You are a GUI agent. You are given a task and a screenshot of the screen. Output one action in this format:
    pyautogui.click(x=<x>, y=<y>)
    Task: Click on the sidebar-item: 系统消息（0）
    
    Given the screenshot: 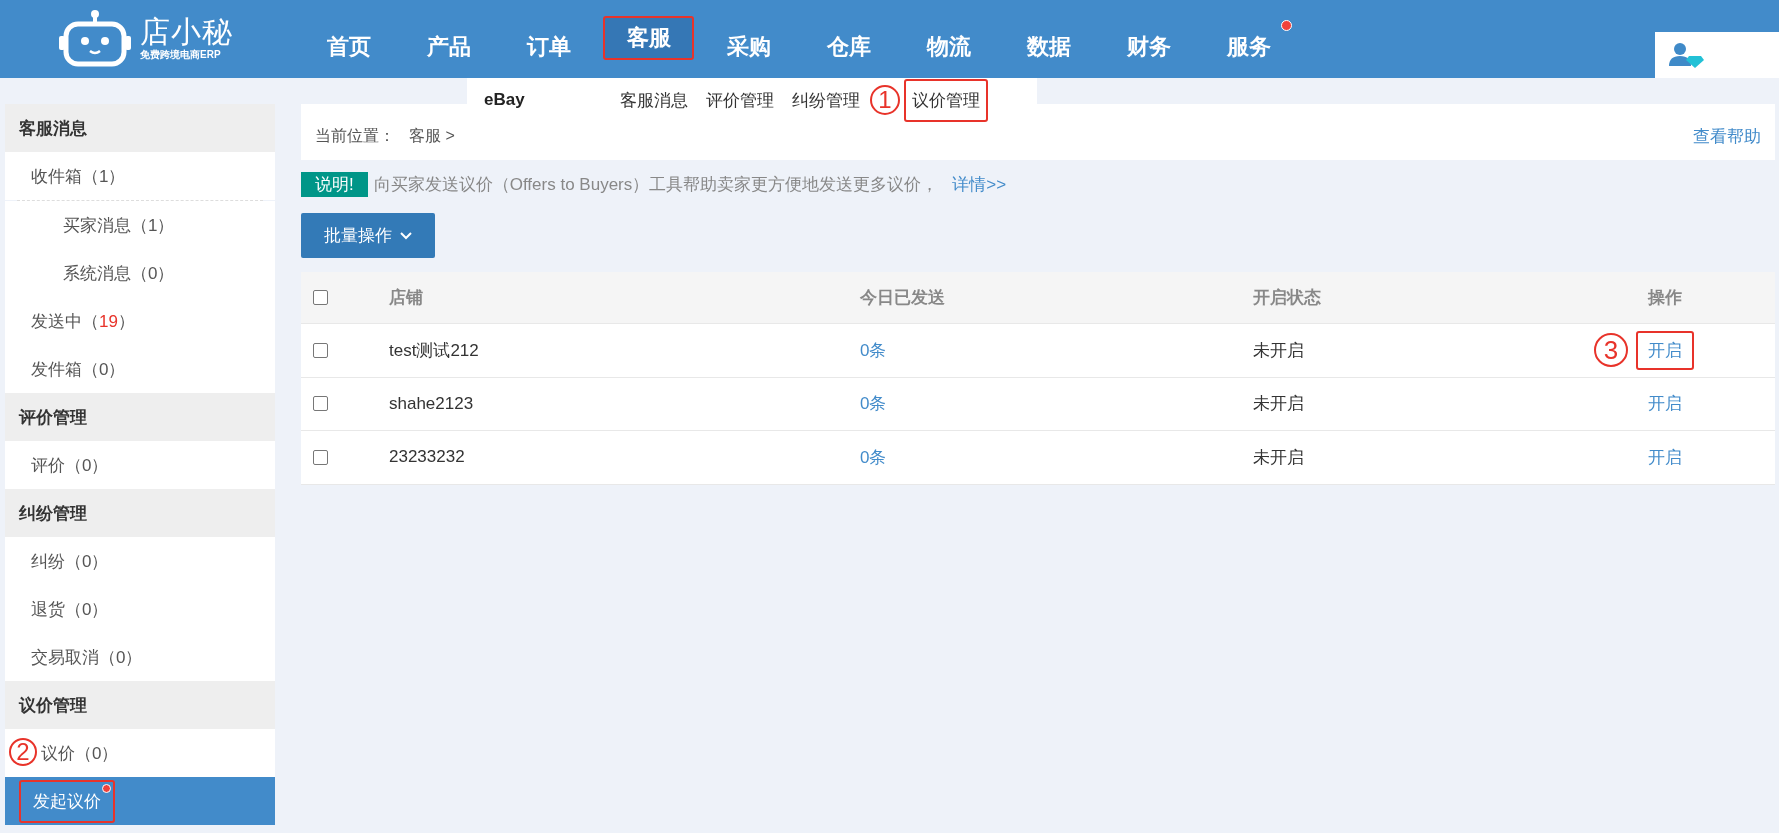 What is the action you would take?
    pyautogui.click(x=140, y=273)
    